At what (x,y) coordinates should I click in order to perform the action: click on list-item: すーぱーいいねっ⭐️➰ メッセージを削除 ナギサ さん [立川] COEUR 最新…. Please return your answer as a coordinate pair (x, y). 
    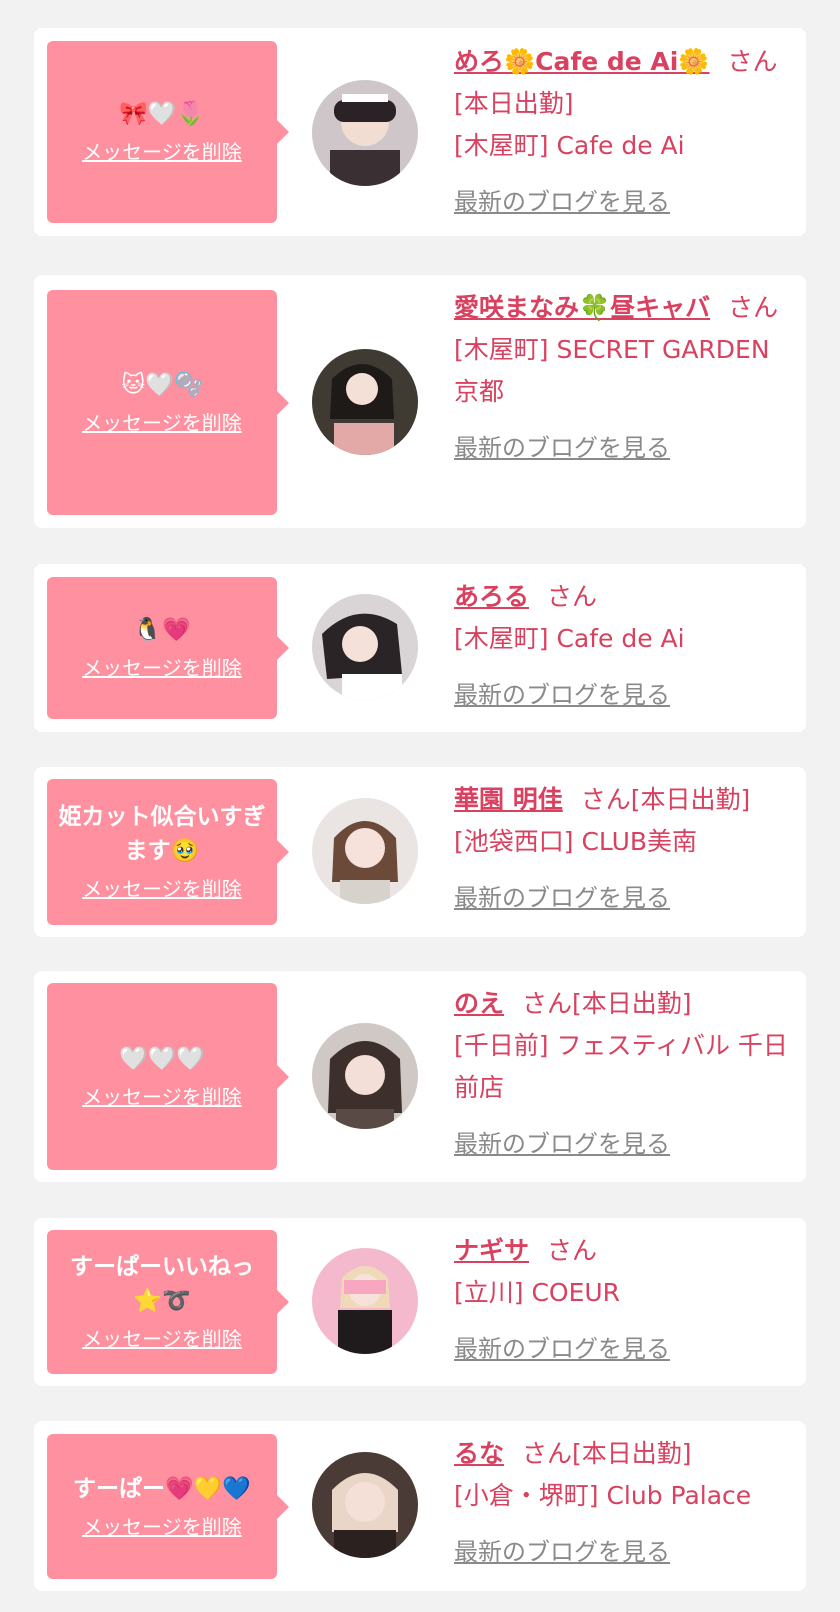
    Looking at the image, I should click on (420, 1302).